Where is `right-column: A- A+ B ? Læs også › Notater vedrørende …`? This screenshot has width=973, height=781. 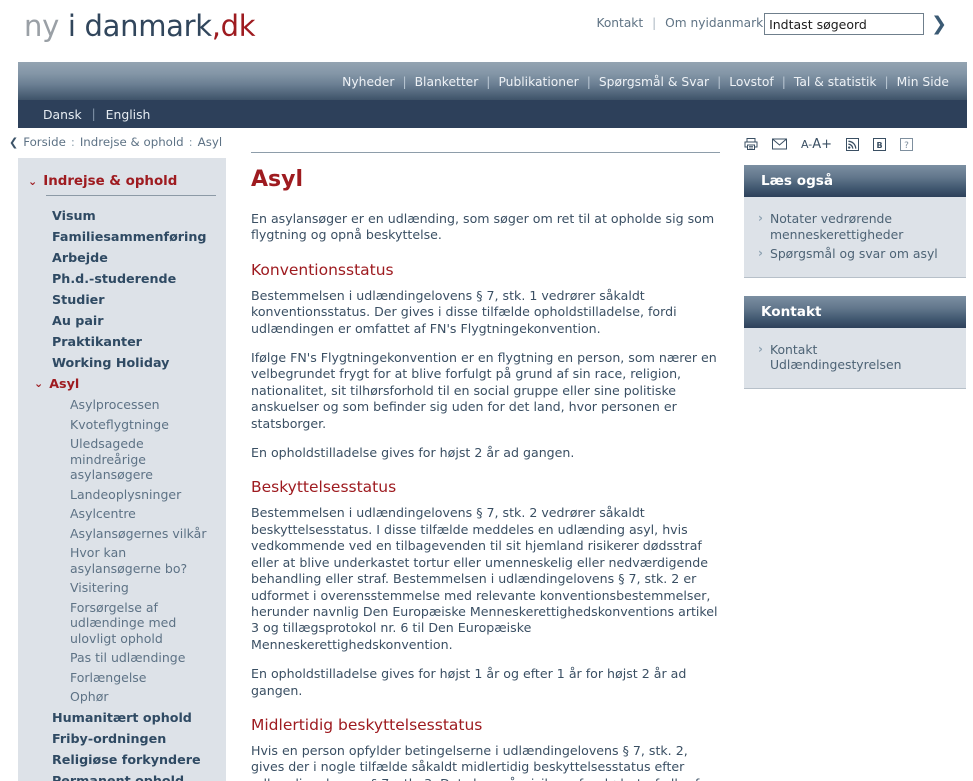 right-column: A- A+ B ? Læs også › Notater vedrørende … is located at coordinates (855, 270).